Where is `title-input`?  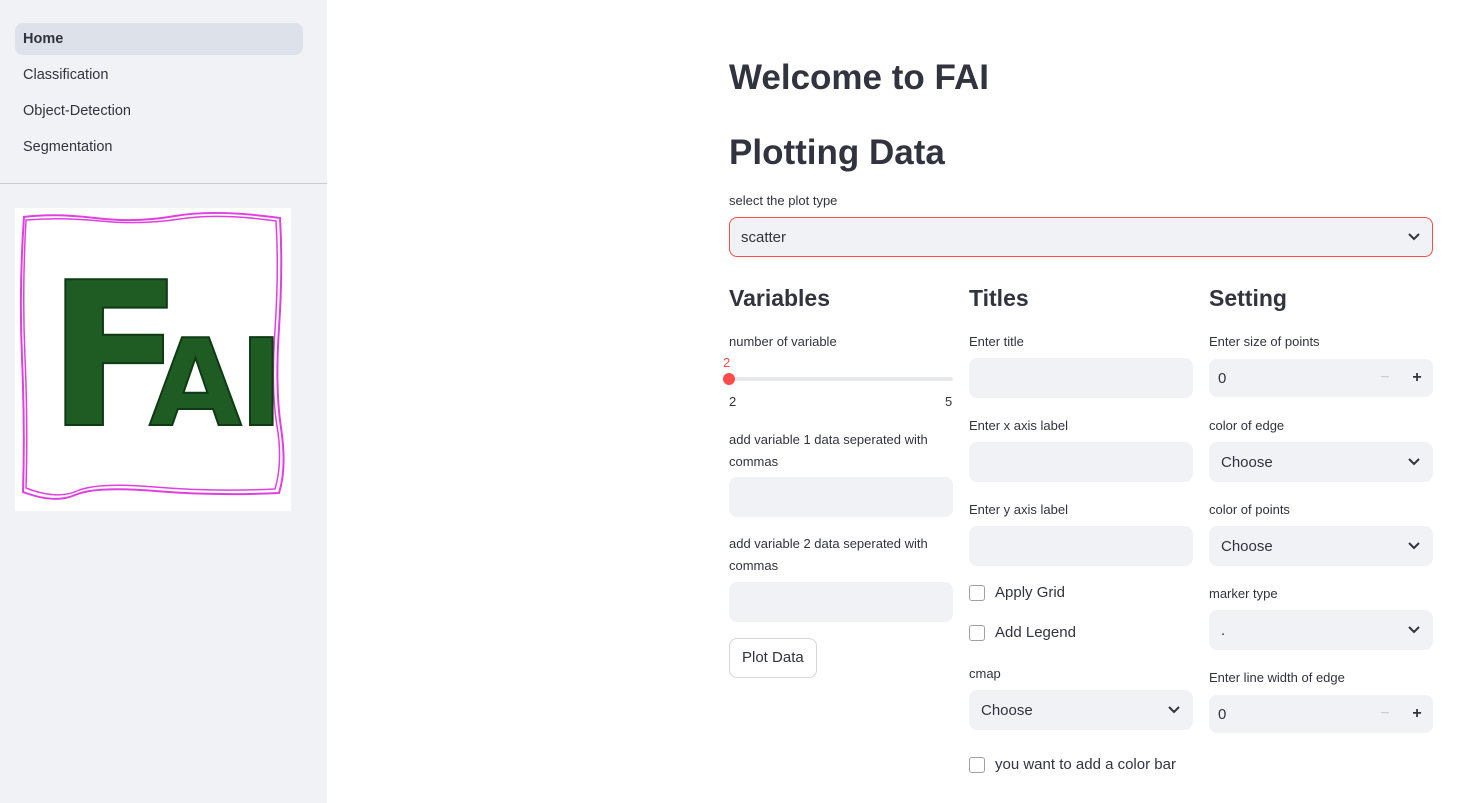 title-input is located at coordinates (1081, 378).